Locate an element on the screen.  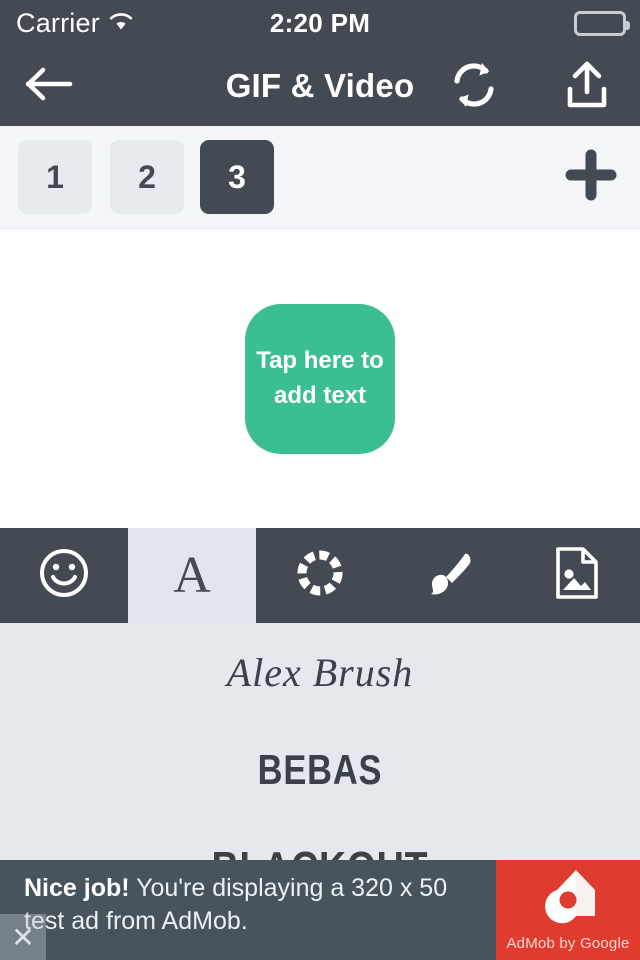
tab-image is located at coordinates (576, 575).